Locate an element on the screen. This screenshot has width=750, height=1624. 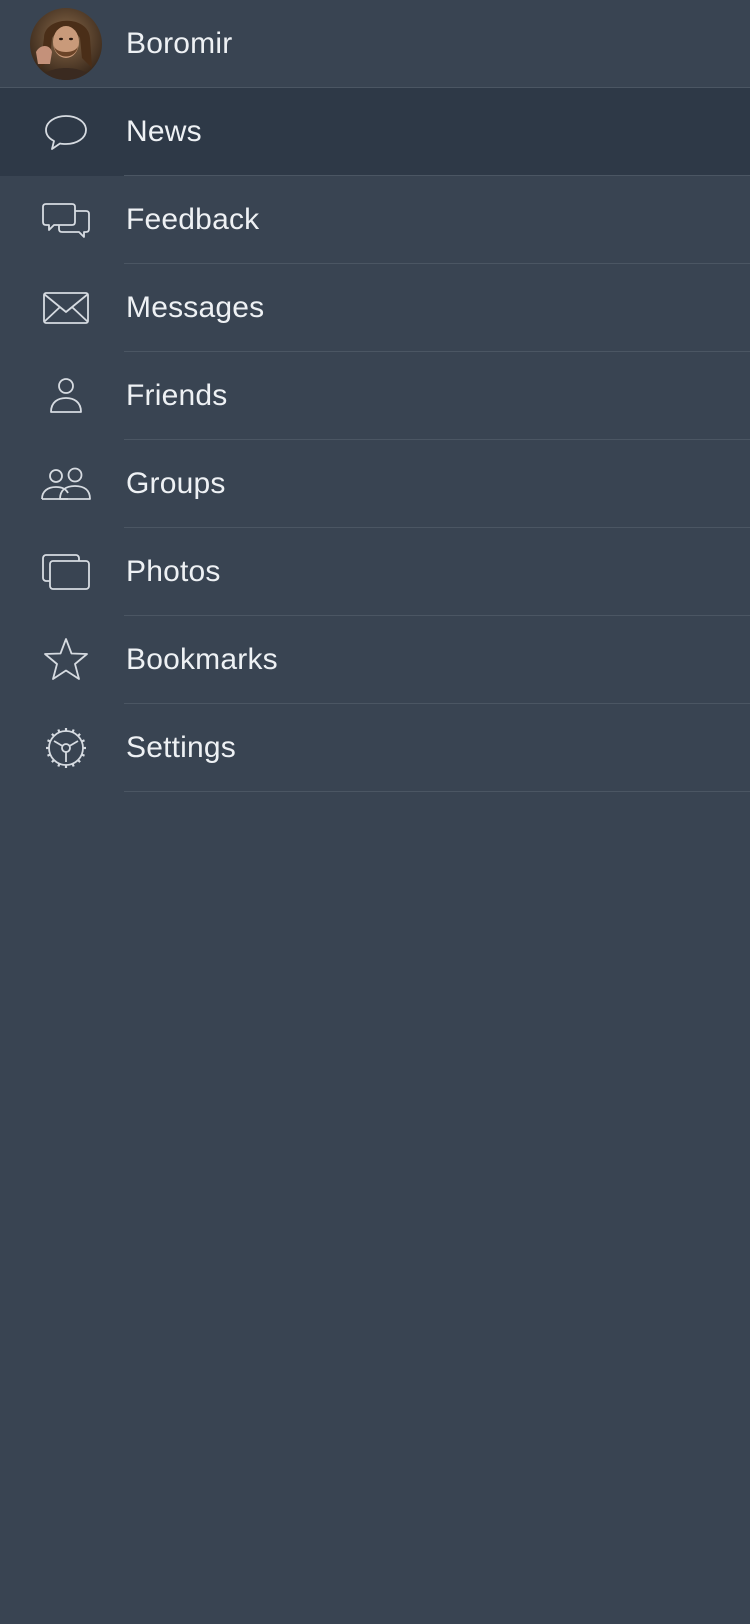
gear-icon is located at coordinates (66, 748).